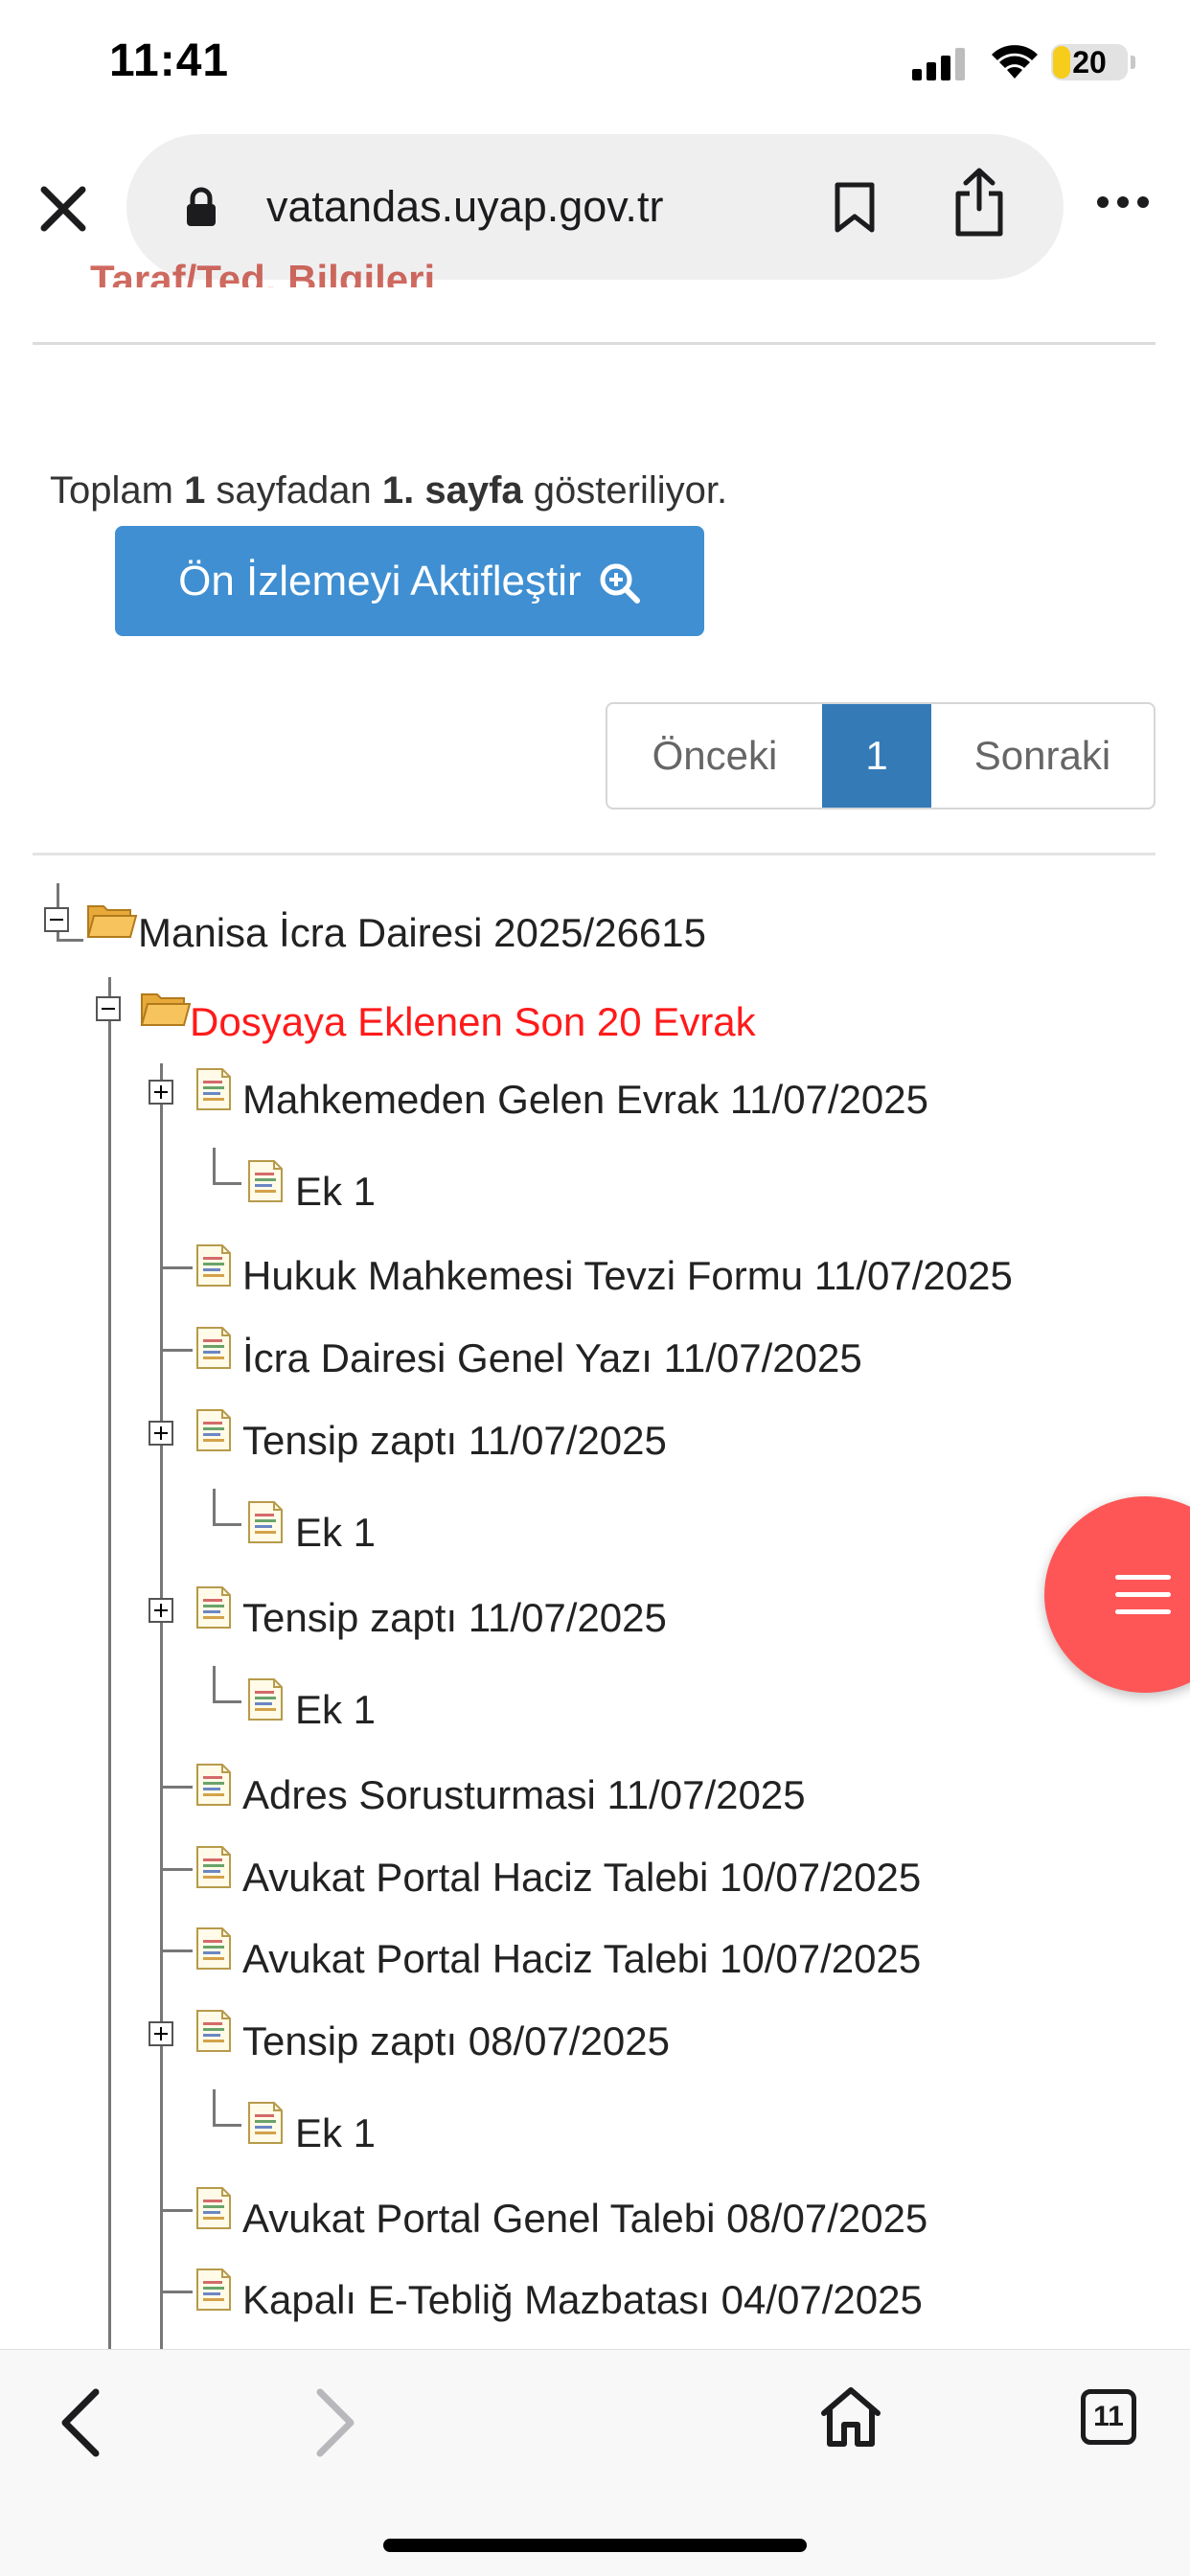 This screenshot has width=1190, height=2576. What do you see at coordinates (979, 202) in the screenshot?
I see `share-icon` at bounding box center [979, 202].